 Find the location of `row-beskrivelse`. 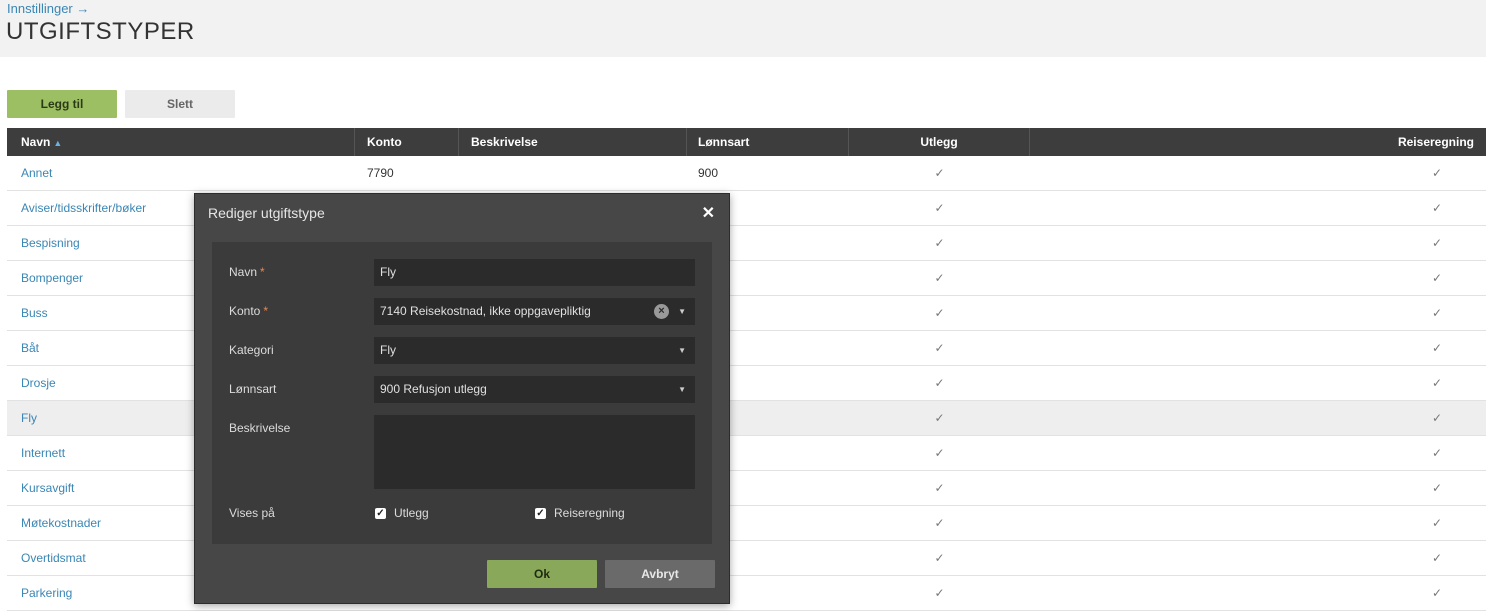

row-beskrivelse is located at coordinates (576, 173).